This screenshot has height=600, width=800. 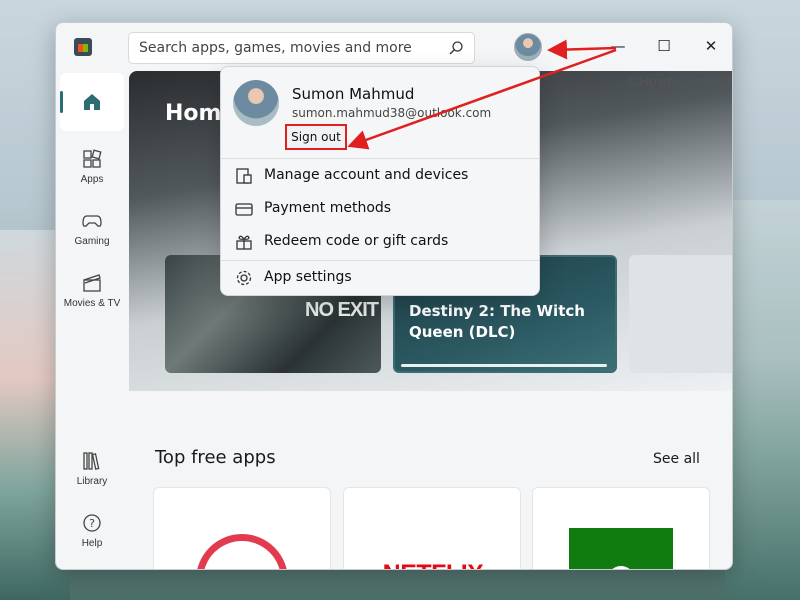 What do you see at coordinates (83, 47) in the screenshot?
I see `store-logo-icon` at bounding box center [83, 47].